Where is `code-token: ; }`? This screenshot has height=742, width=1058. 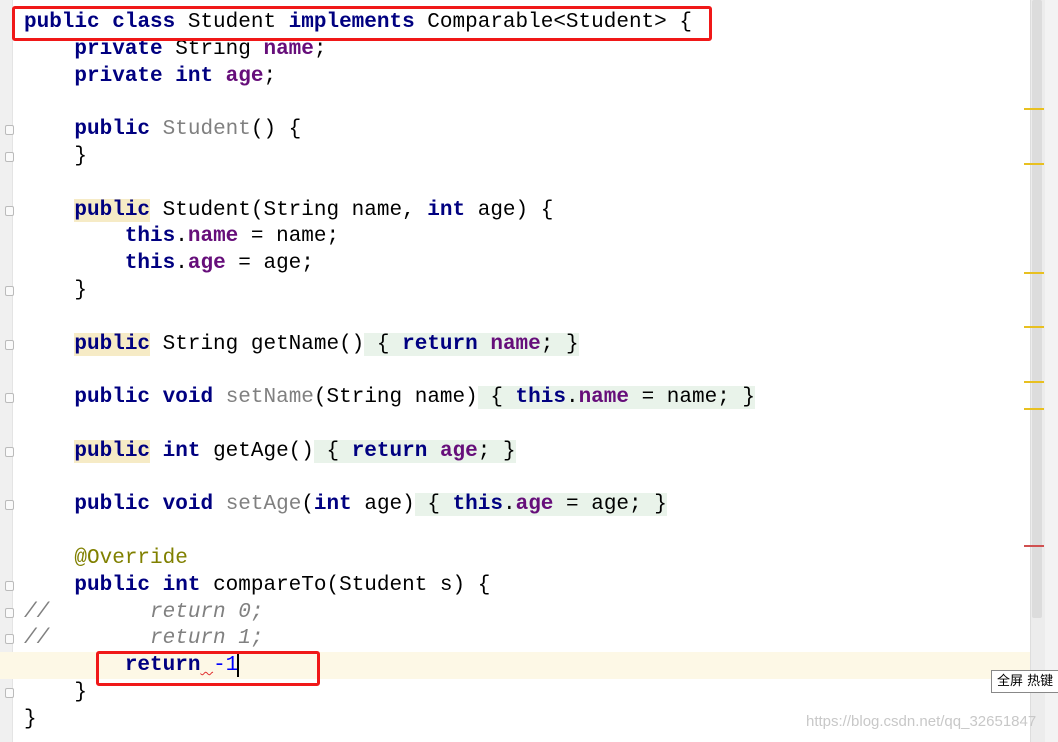
code-token: ; } is located at coordinates (496, 451).